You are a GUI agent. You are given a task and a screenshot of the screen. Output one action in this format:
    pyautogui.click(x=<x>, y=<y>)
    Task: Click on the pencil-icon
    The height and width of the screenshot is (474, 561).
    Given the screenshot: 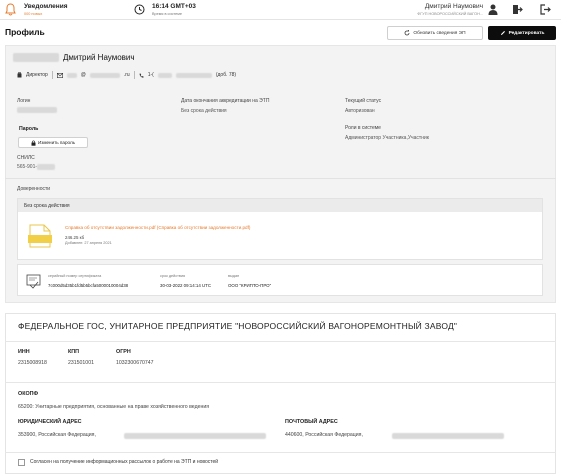 What is the action you would take?
    pyautogui.click(x=502, y=33)
    